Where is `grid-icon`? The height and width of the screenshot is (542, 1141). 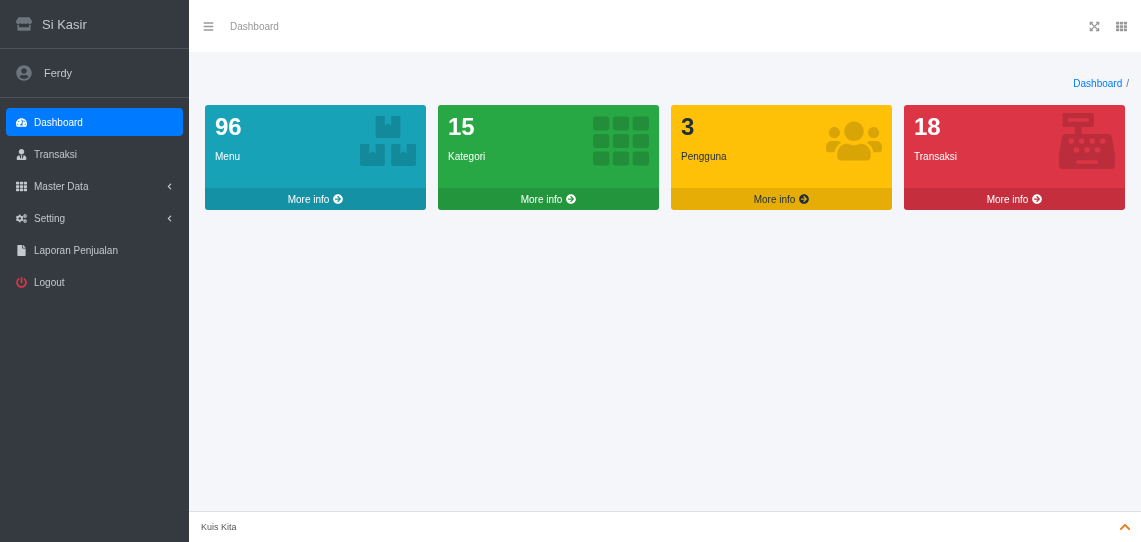 grid-icon is located at coordinates (1121, 26).